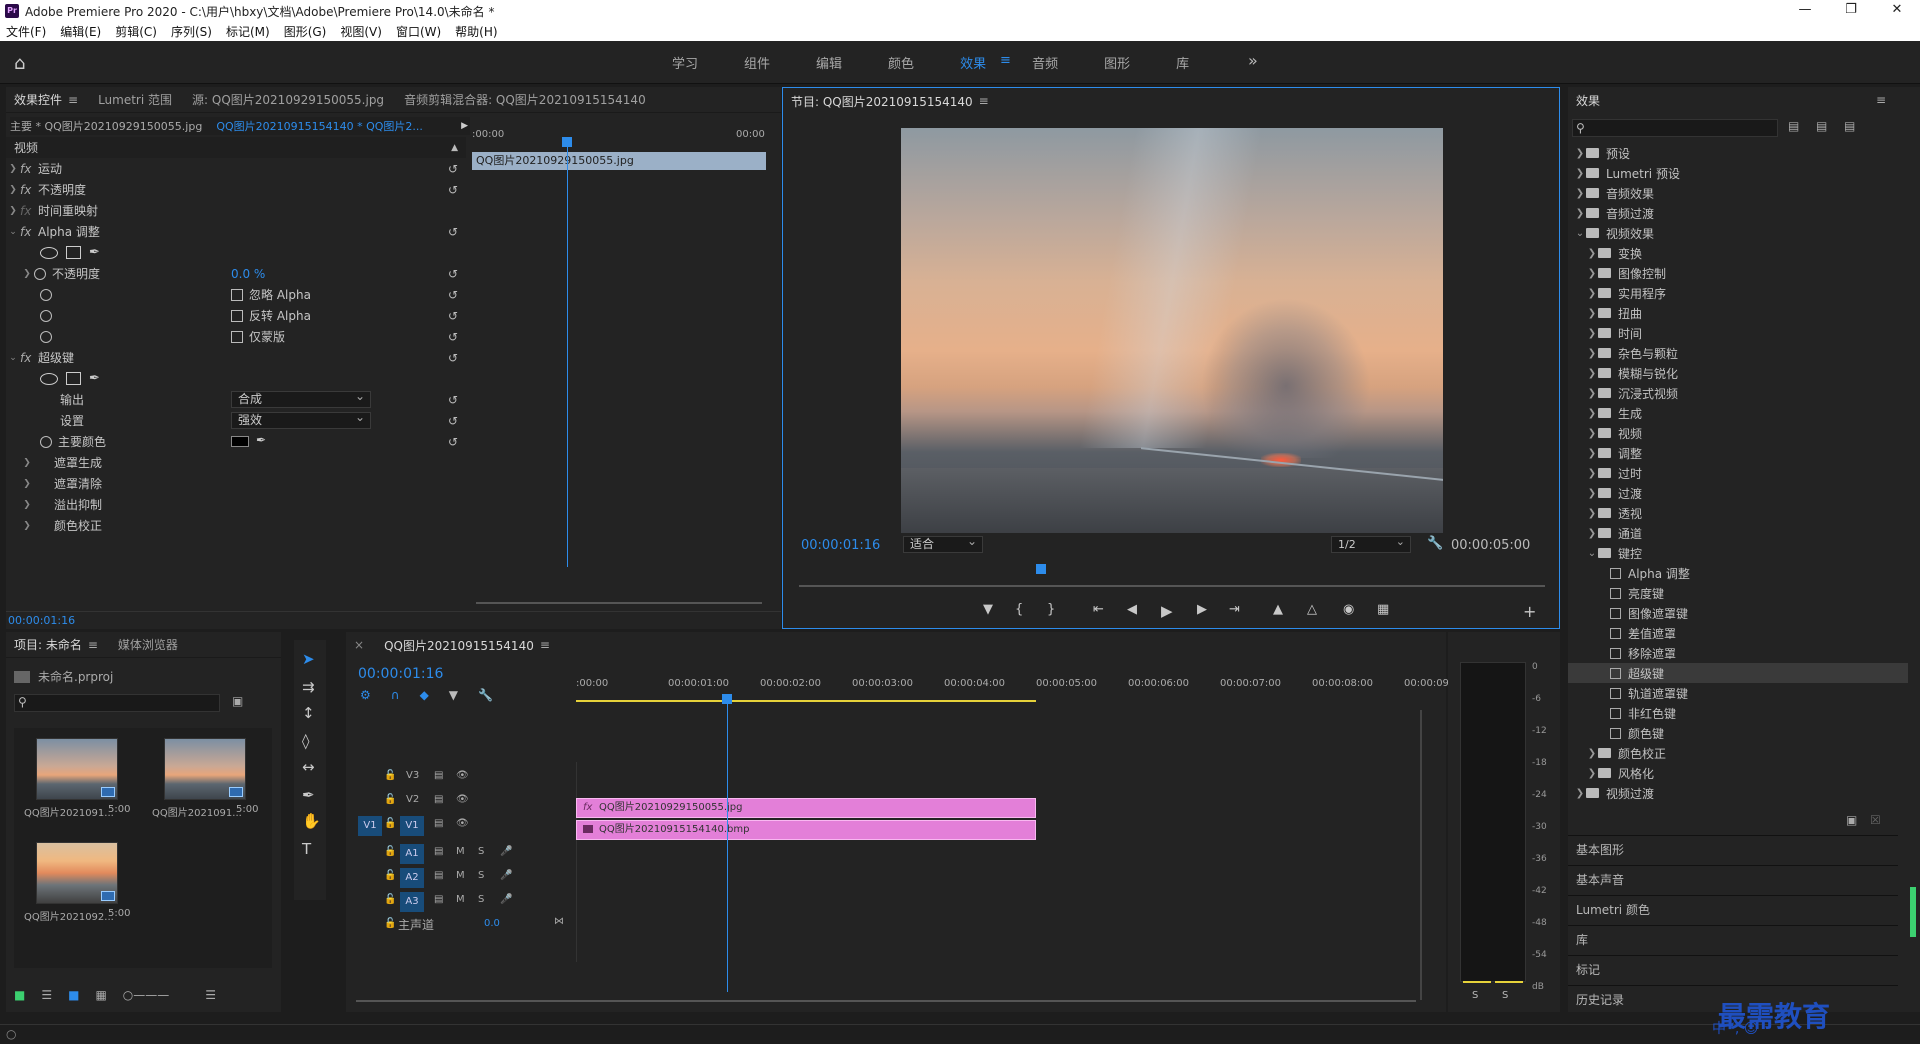 This screenshot has width=1920, height=1044. What do you see at coordinates (248, 31) in the screenshot?
I see `menu-markers: 标记(M)` at bounding box center [248, 31].